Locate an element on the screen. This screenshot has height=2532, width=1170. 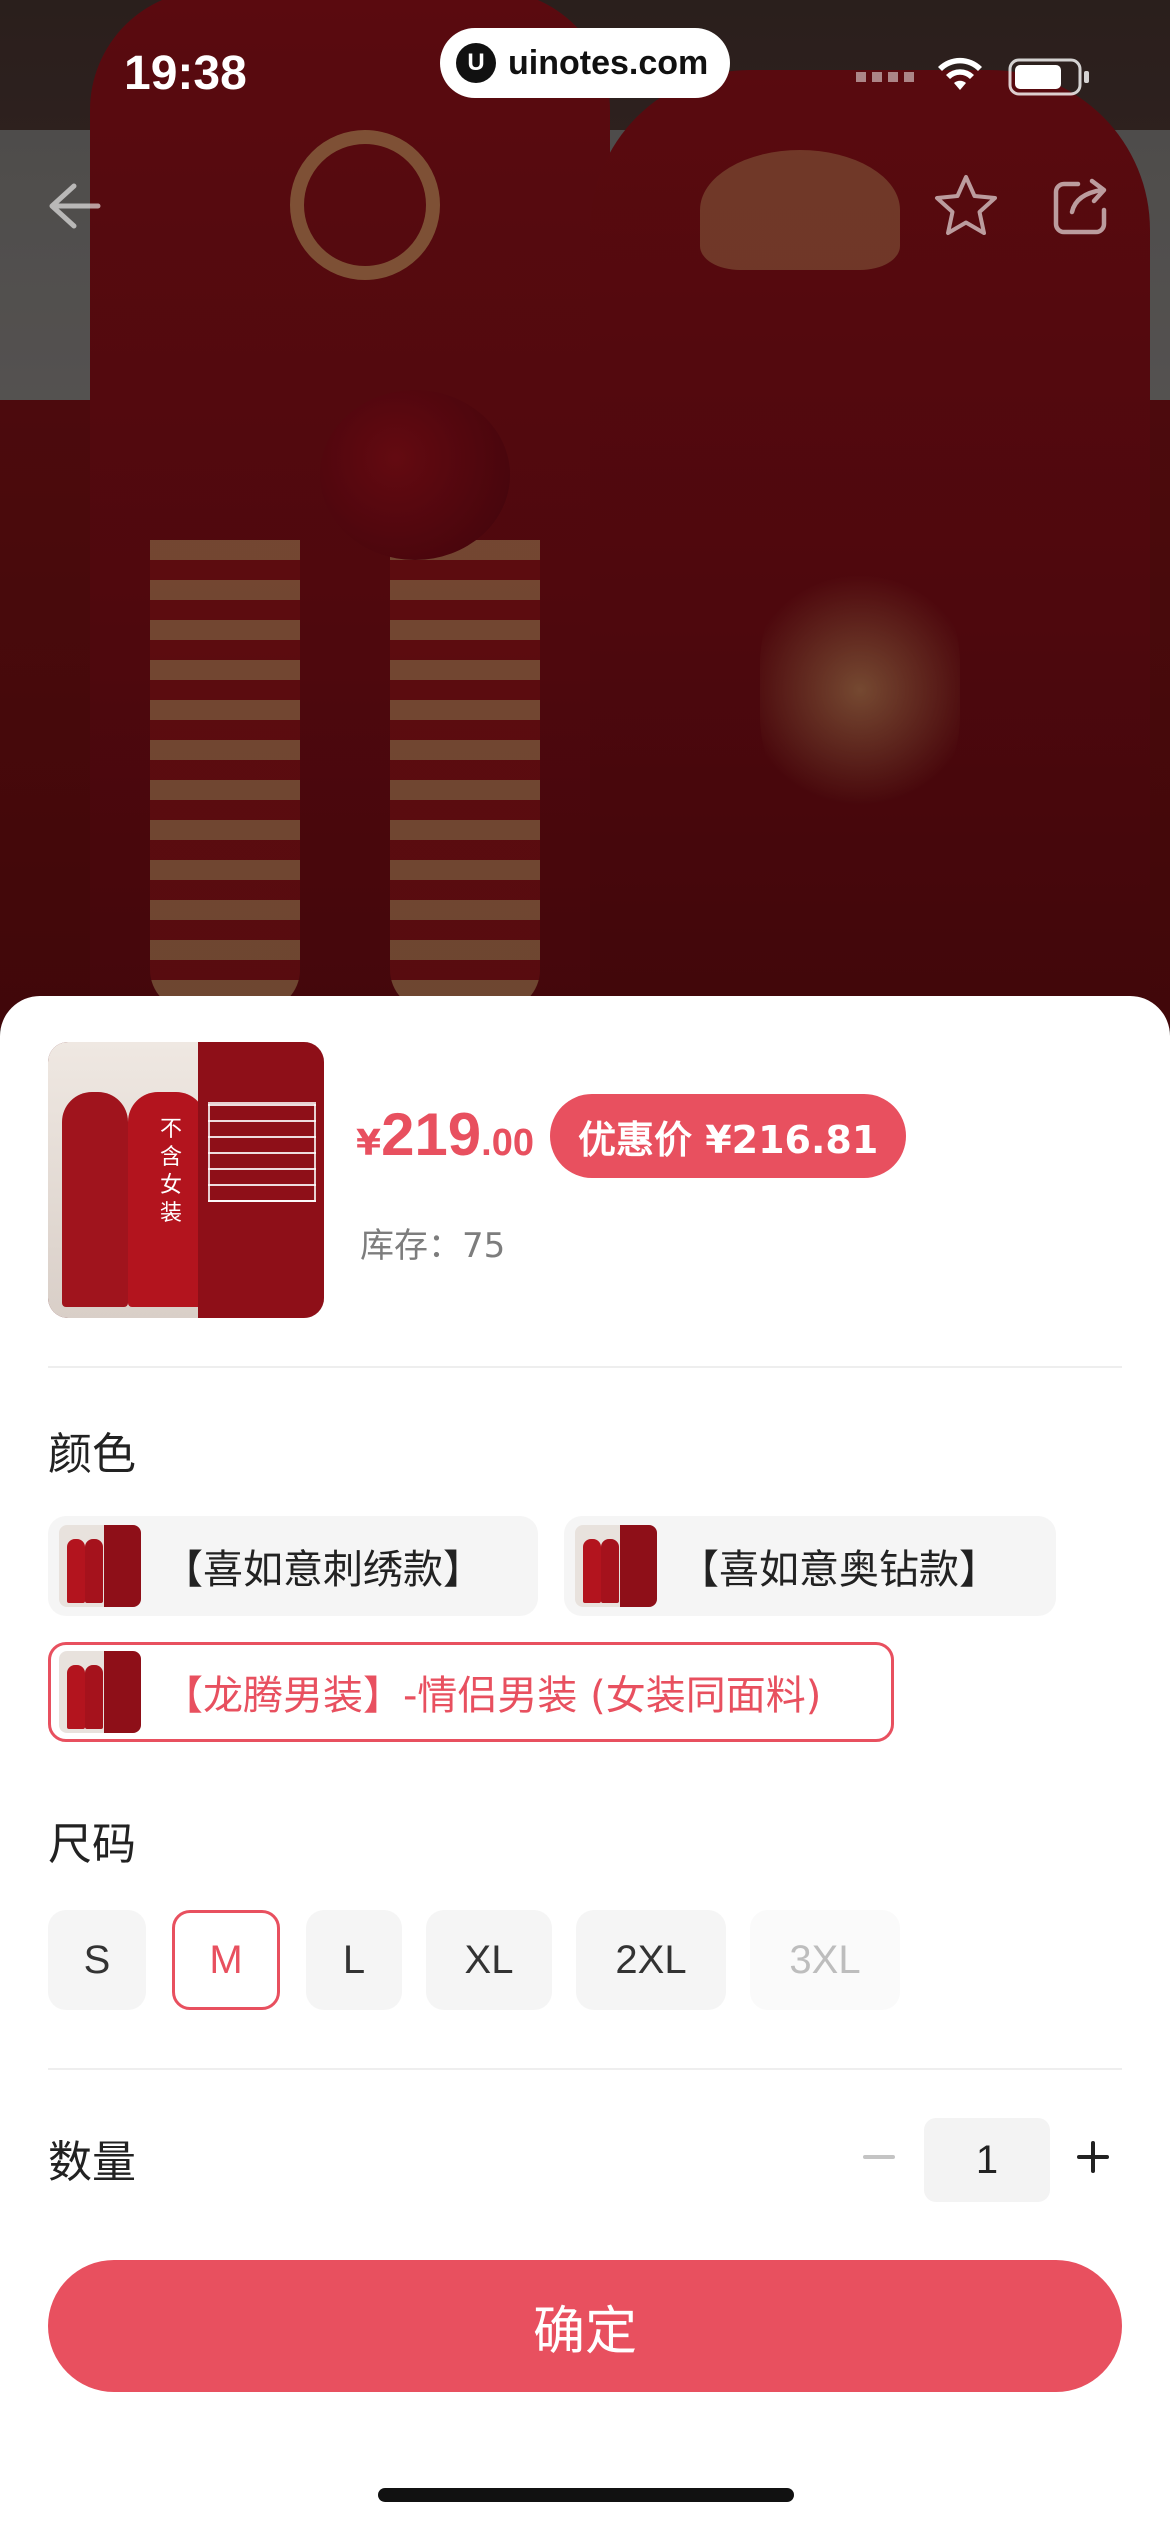
plus-icon is located at coordinates (1093, 2157).